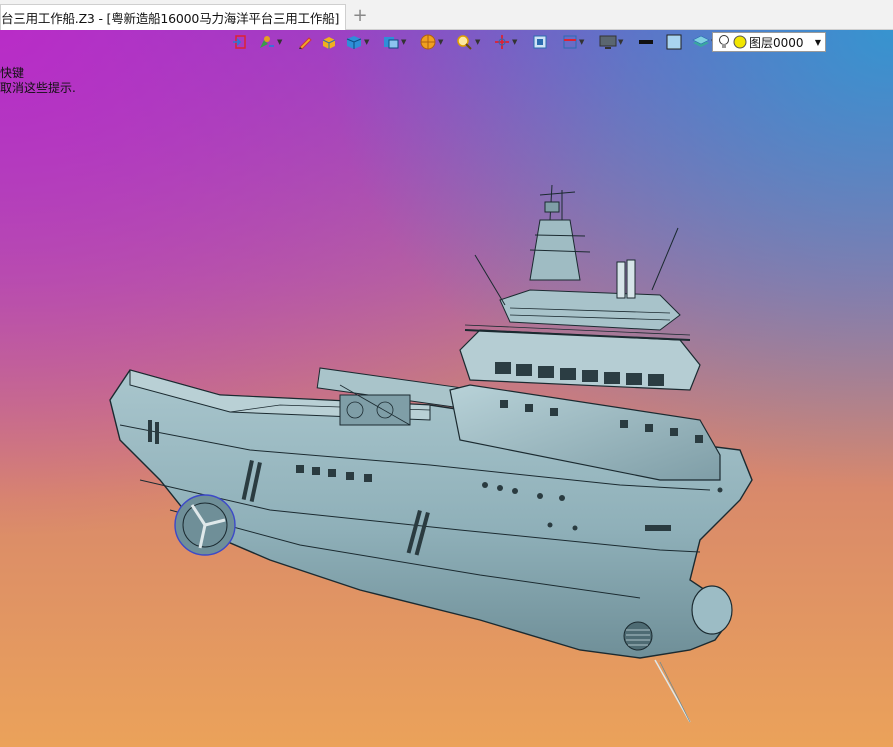  Describe the element at coordinates (638, 636) in the screenshot. I see `bow-thruster` at that location.